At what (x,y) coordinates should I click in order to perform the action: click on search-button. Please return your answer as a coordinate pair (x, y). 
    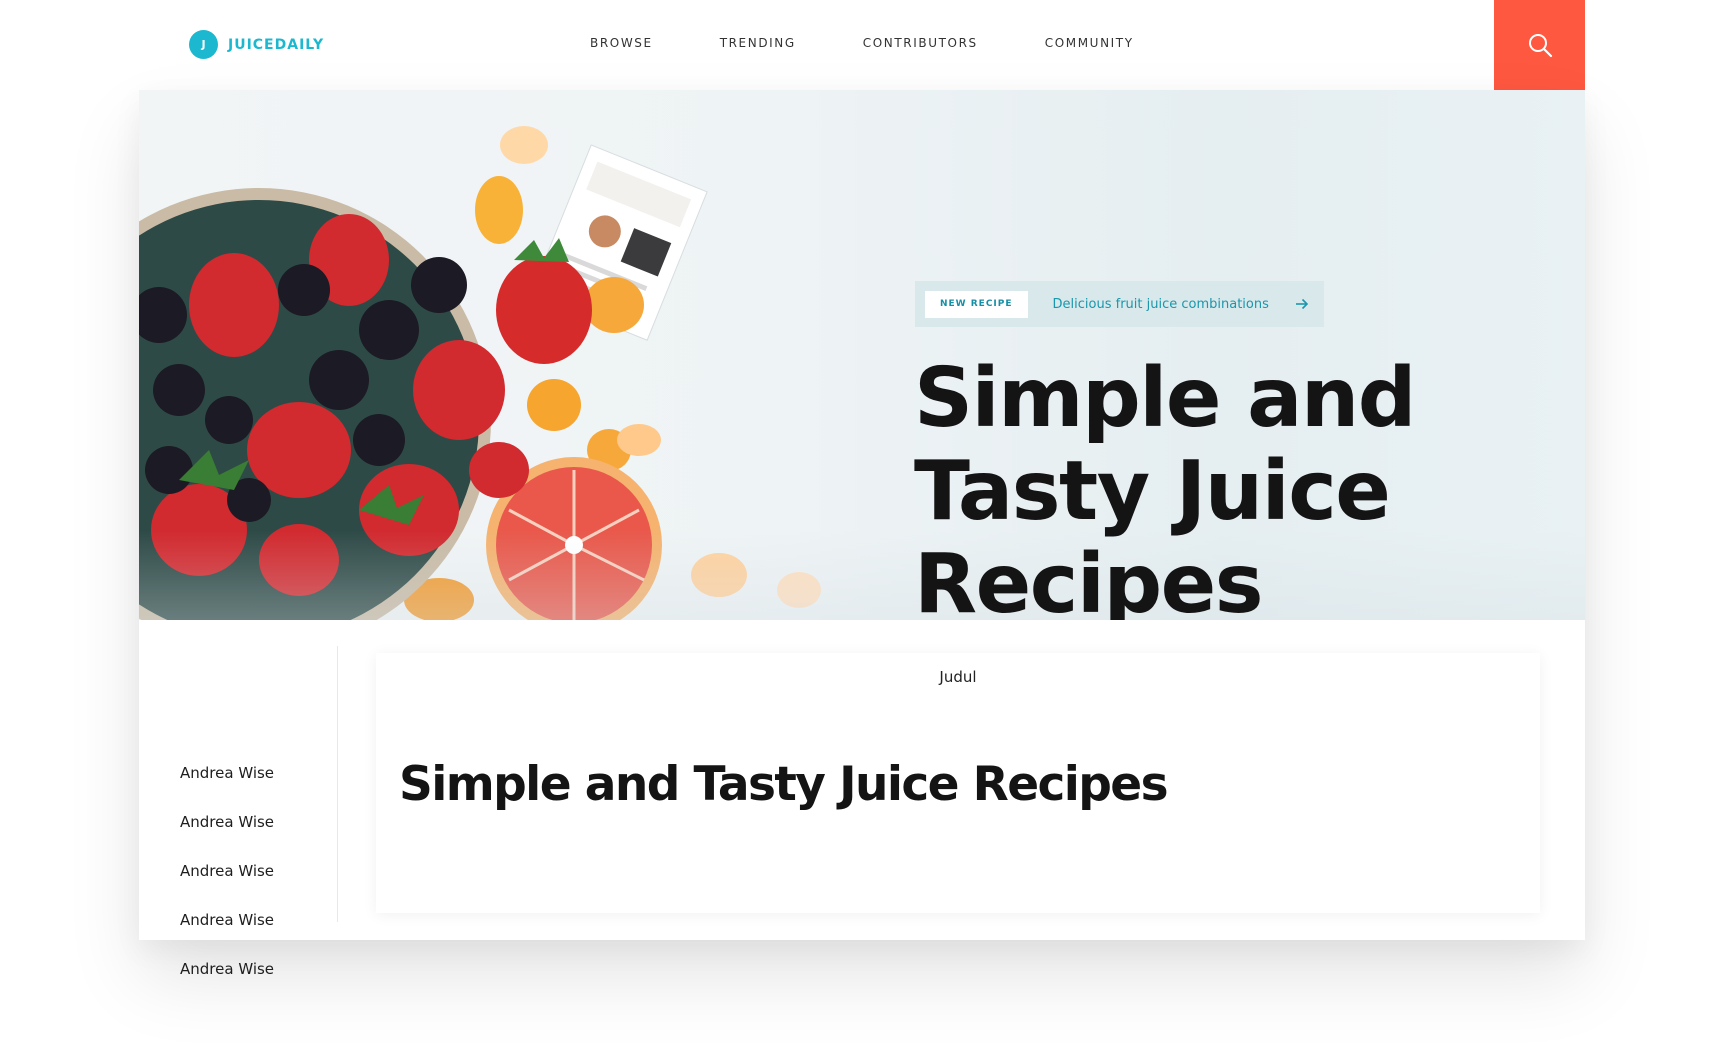
    Looking at the image, I should click on (1539, 45).